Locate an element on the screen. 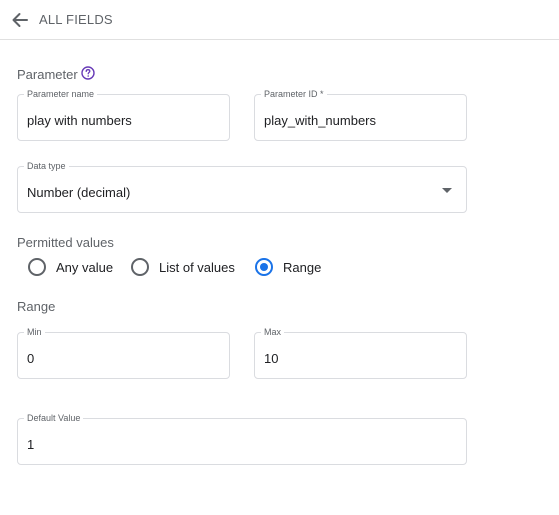  header-title: ALL FIELDS is located at coordinates (76, 19).